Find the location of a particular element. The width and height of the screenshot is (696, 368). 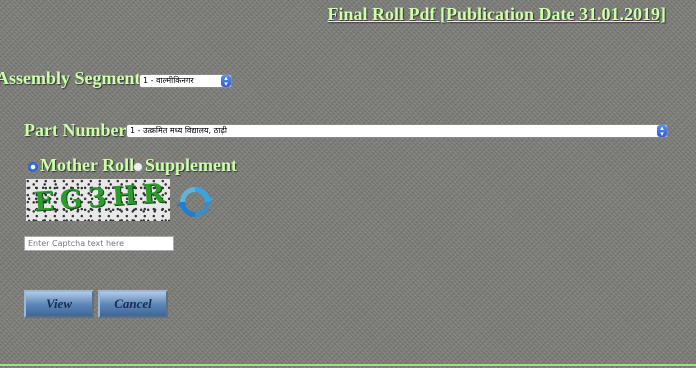

view-button: View is located at coordinates (59, 304).